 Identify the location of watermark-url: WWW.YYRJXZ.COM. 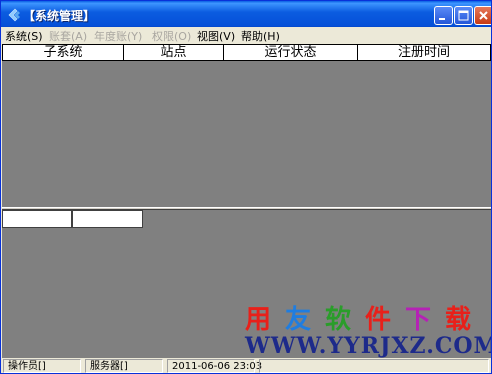
(368, 346).